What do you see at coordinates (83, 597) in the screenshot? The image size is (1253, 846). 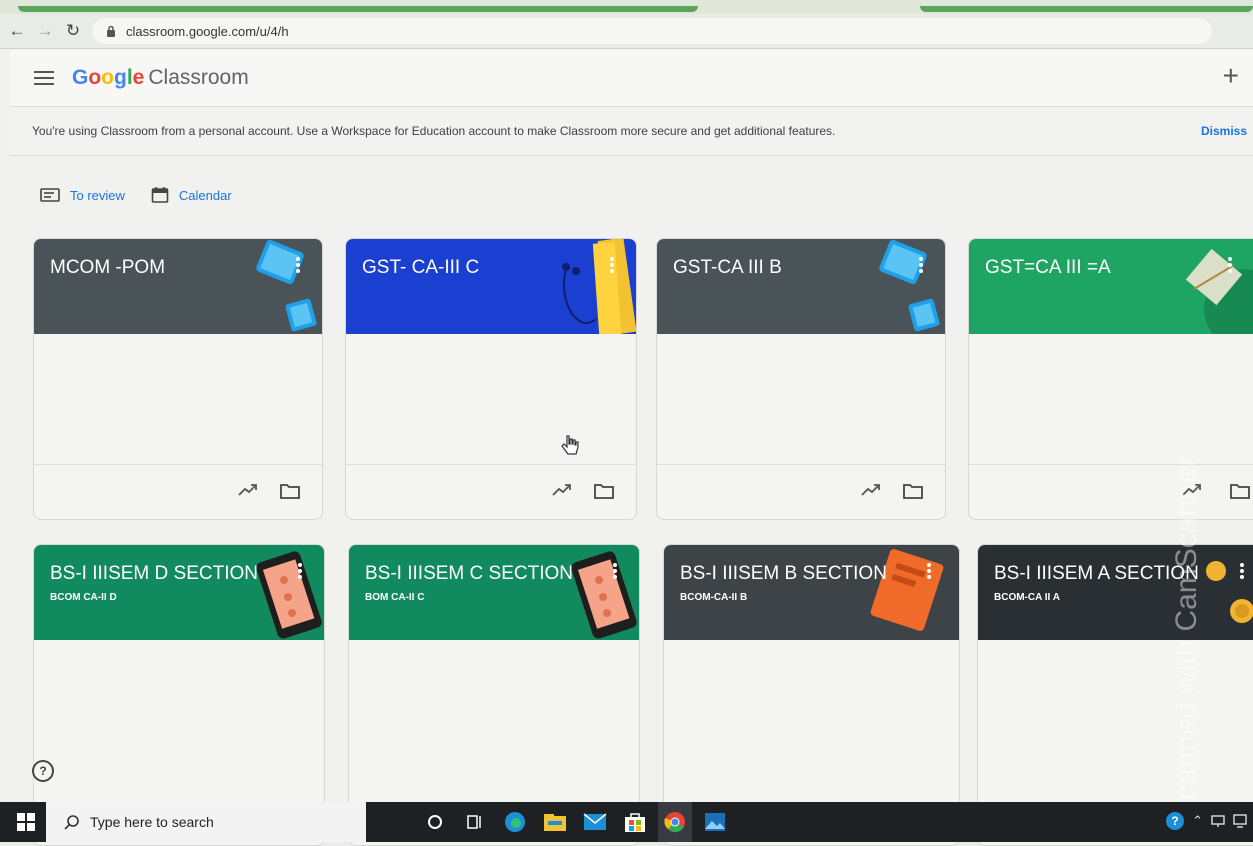 I see `class-section: BCOM CA-II D` at bounding box center [83, 597].